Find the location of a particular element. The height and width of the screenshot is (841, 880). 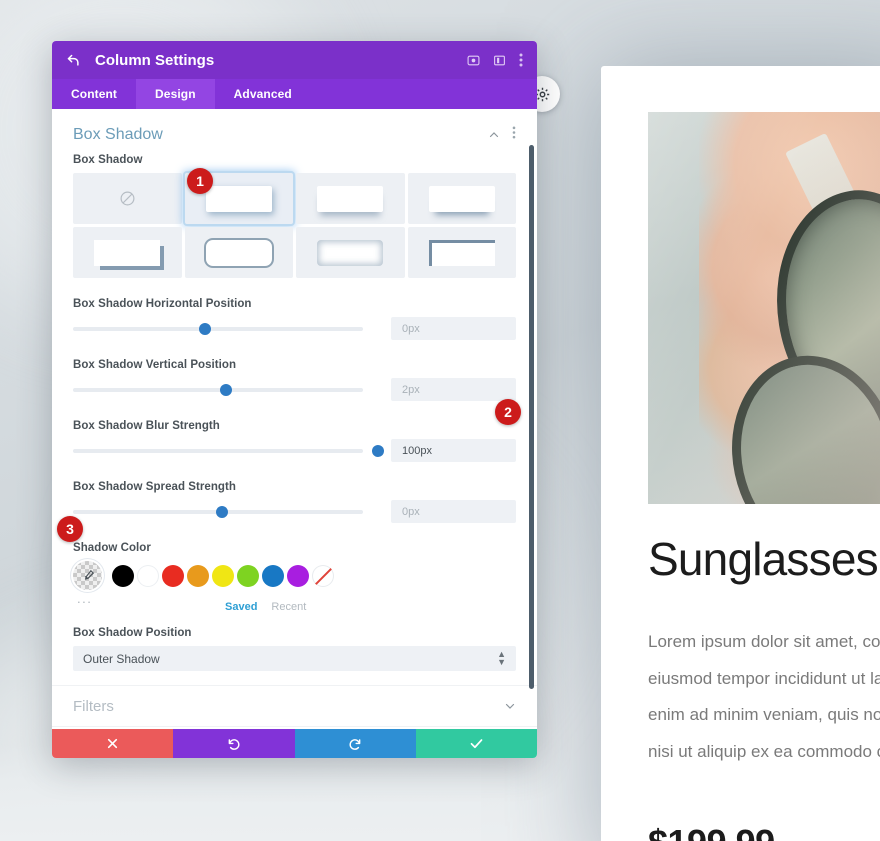

layout-panel-icon is located at coordinates (499, 60).